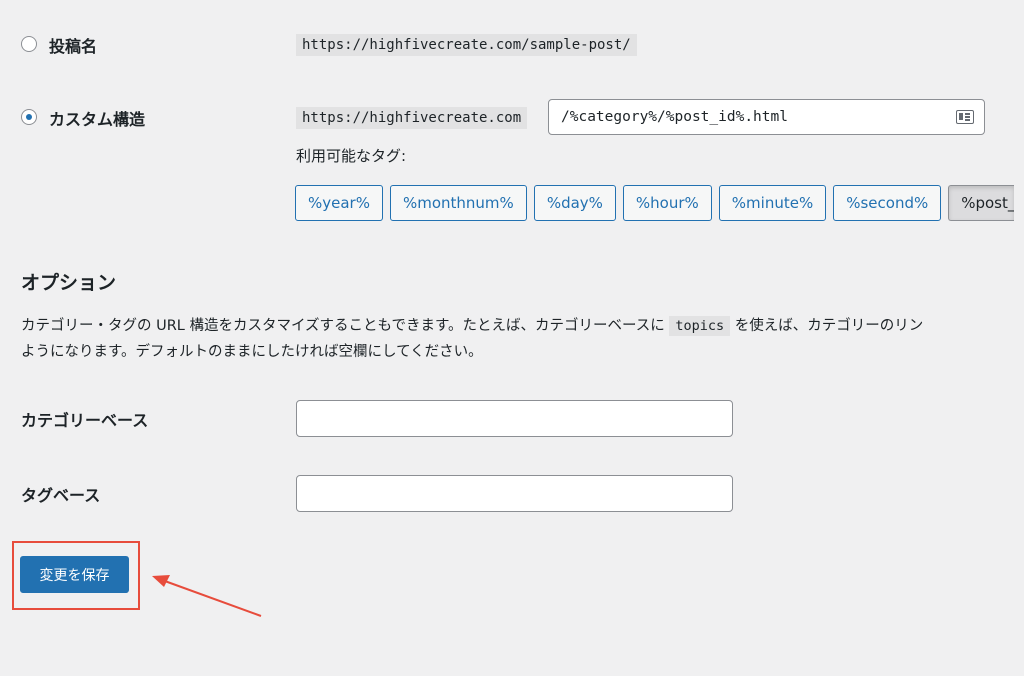 The height and width of the screenshot is (676, 1024). Describe the element at coordinates (339, 203) in the screenshot. I see `tag-button-year: %year%` at that location.